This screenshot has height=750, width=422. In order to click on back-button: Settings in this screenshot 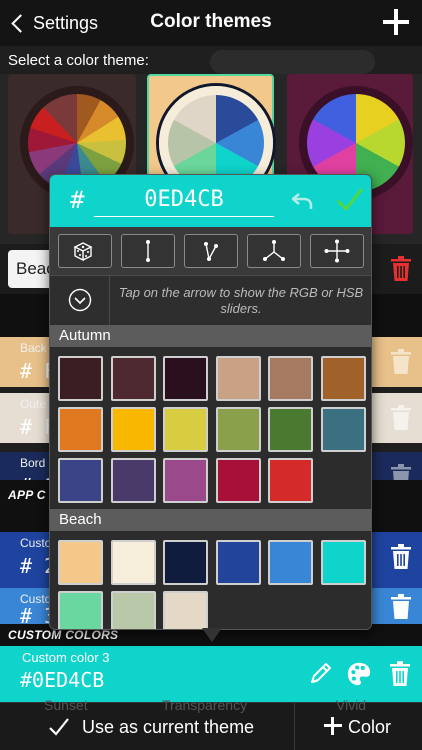, I will do `click(54, 23)`.